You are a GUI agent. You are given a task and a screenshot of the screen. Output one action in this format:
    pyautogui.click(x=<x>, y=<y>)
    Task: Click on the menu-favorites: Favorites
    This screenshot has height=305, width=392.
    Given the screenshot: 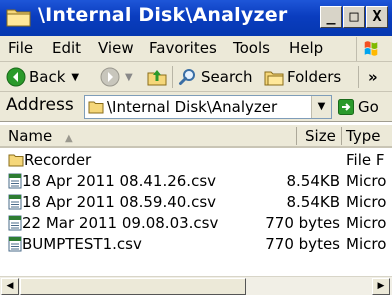 What is the action you would take?
    pyautogui.click(x=183, y=48)
    